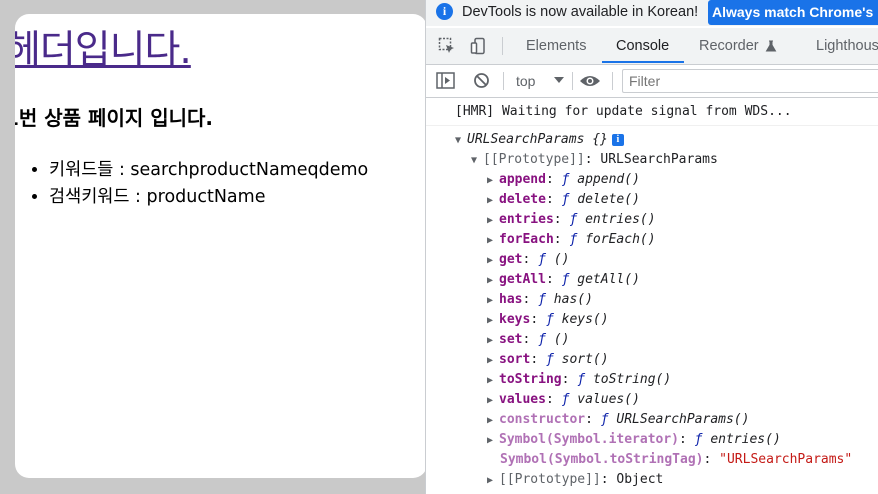 Image resolution: width=878 pixels, height=494 pixels. What do you see at coordinates (643, 62) in the screenshot?
I see `active-tab-indicator` at bounding box center [643, 62].